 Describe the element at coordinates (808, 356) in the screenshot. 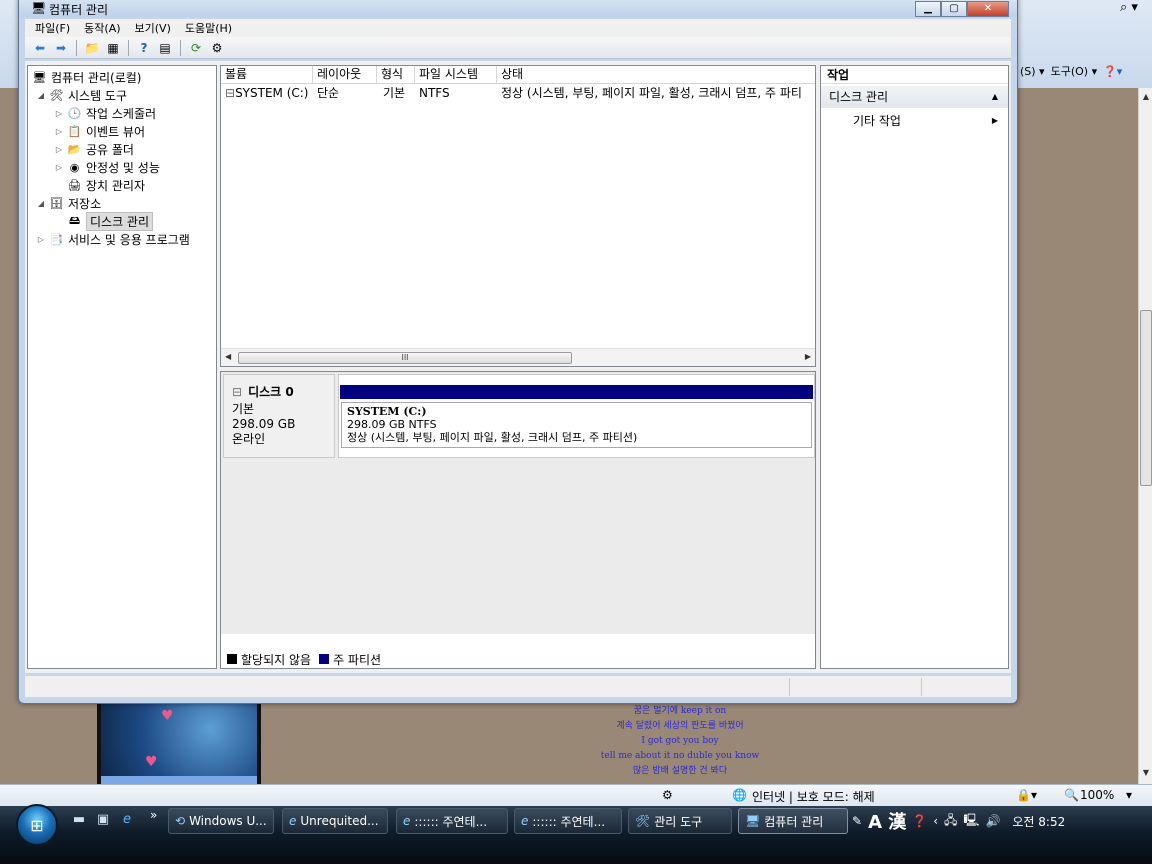

I see `scroll-right-icon: ▶` at that location.